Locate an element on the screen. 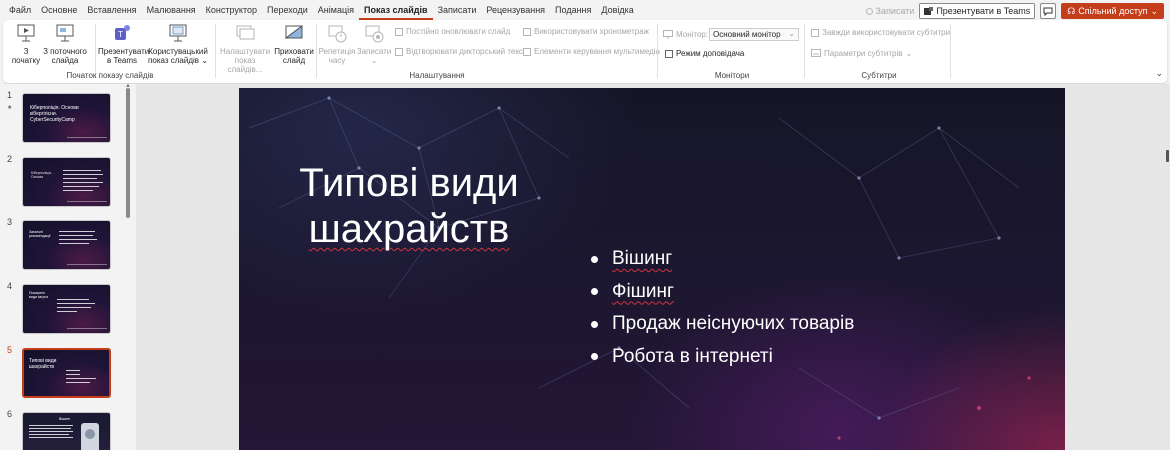 The height and width of the screenshot is (450, 1170). tab-animations: Анімація is located at coordinates (336, 11).